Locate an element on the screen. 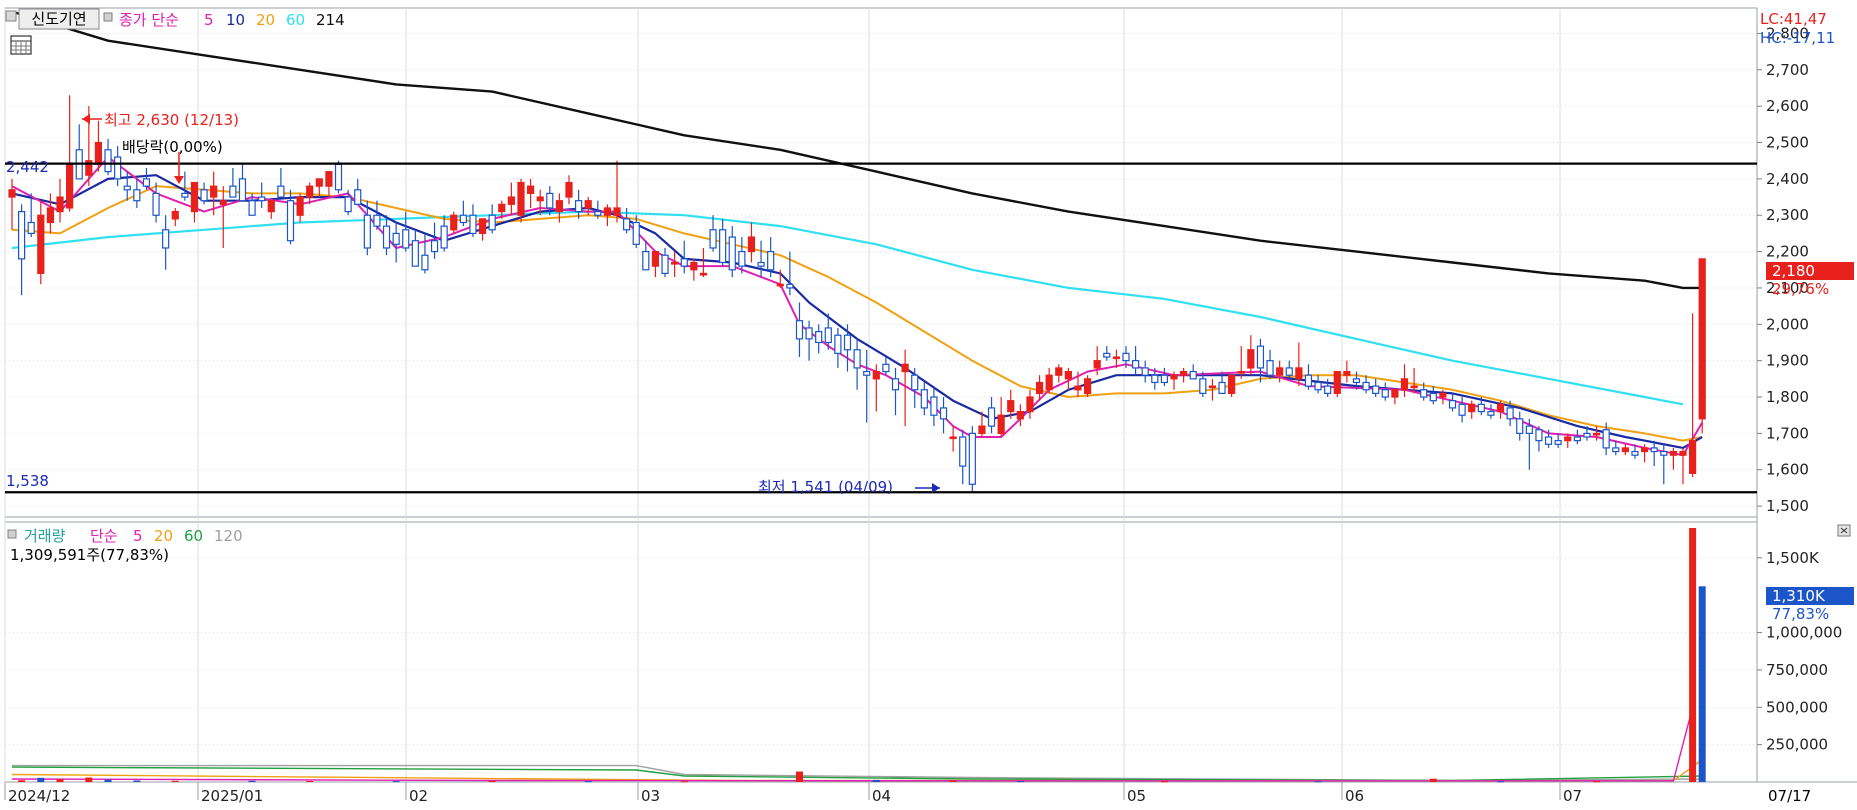  volume-tick-label: 500,000 is located at coordinates (1797, 707).